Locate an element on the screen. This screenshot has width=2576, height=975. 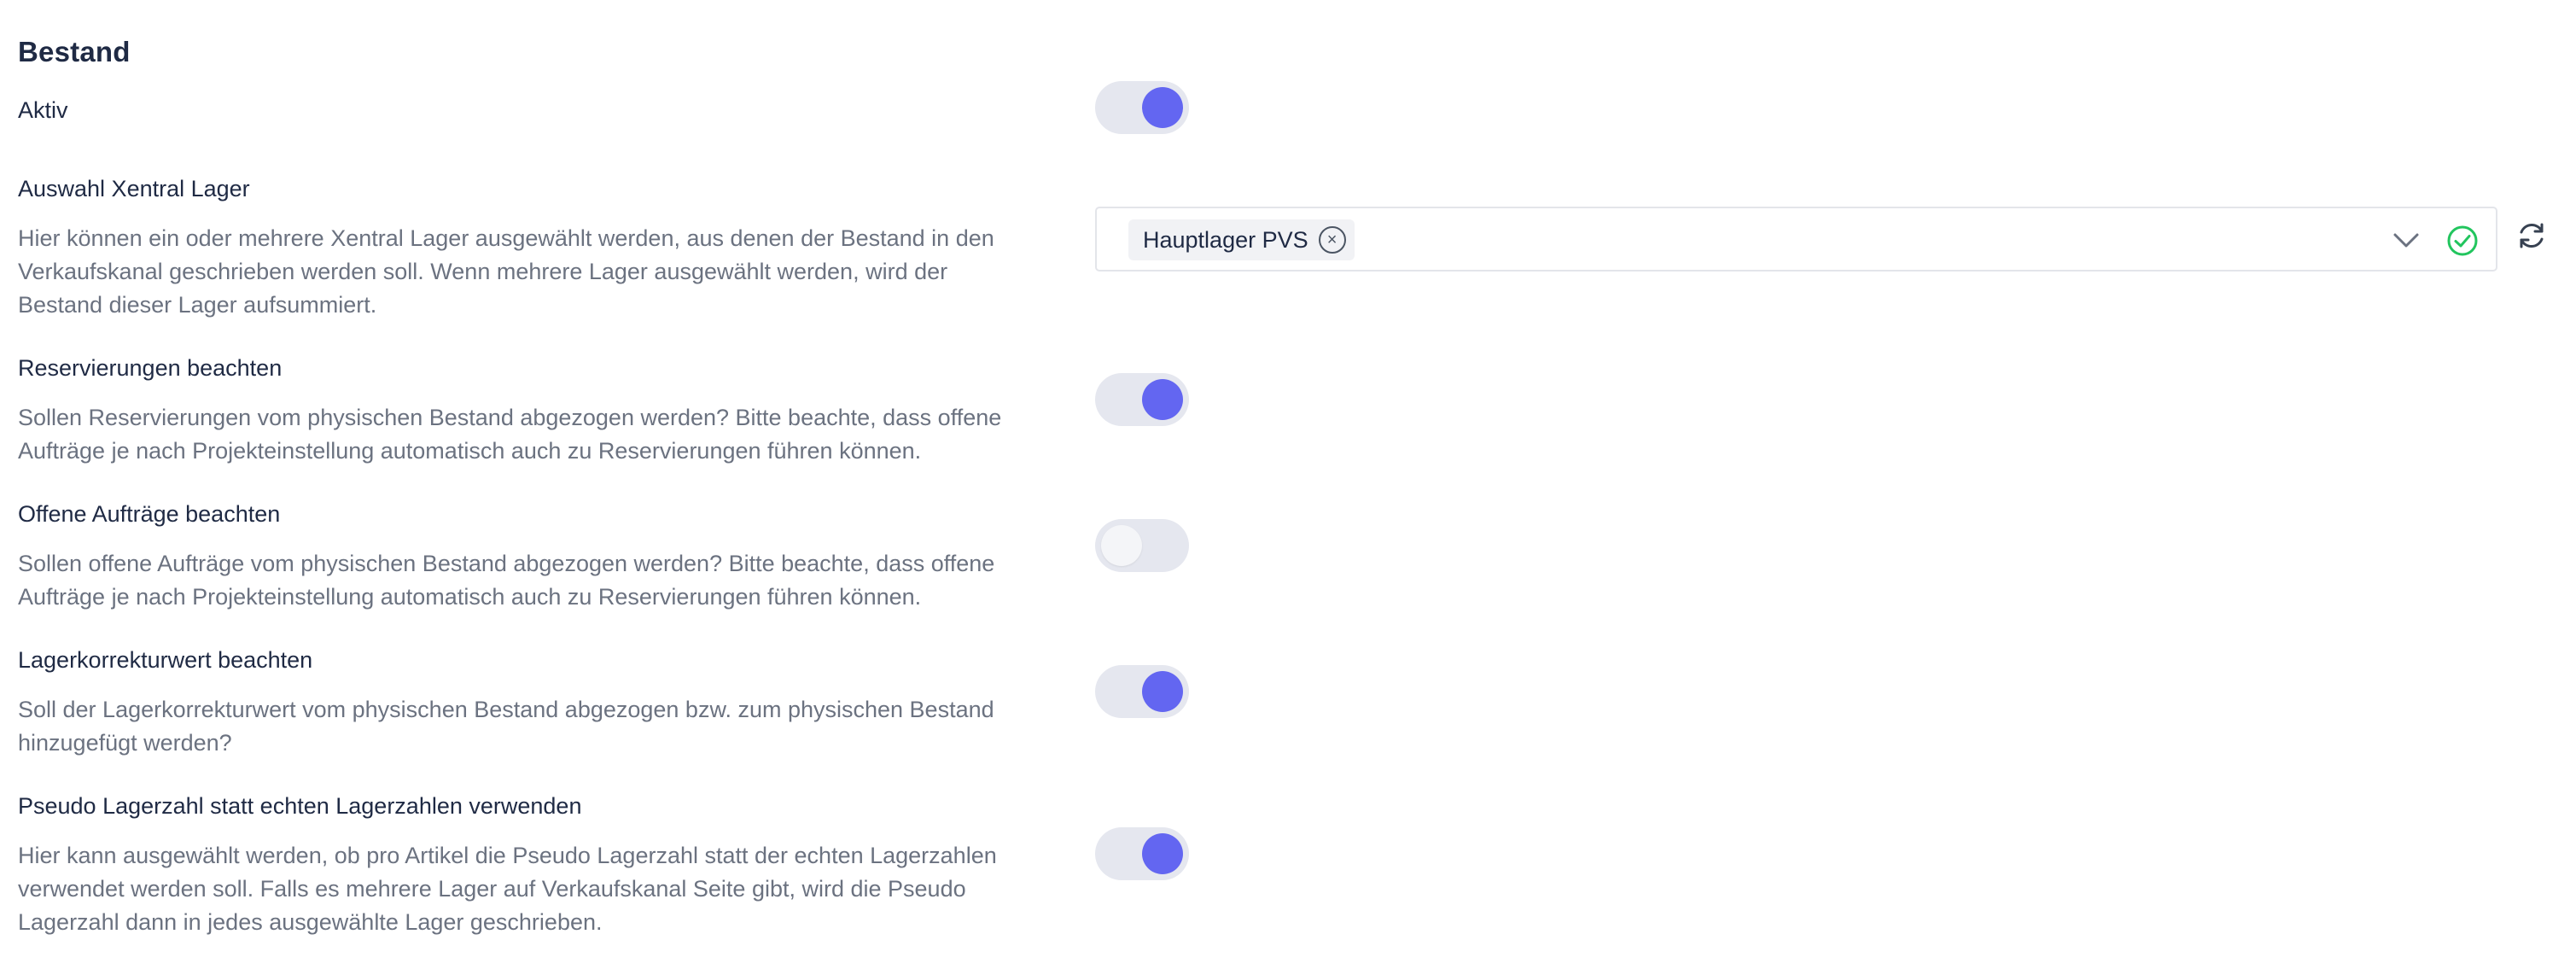
description-line: Bestand dieser Lager aufsummiert. is located at coordinates (197, 305).